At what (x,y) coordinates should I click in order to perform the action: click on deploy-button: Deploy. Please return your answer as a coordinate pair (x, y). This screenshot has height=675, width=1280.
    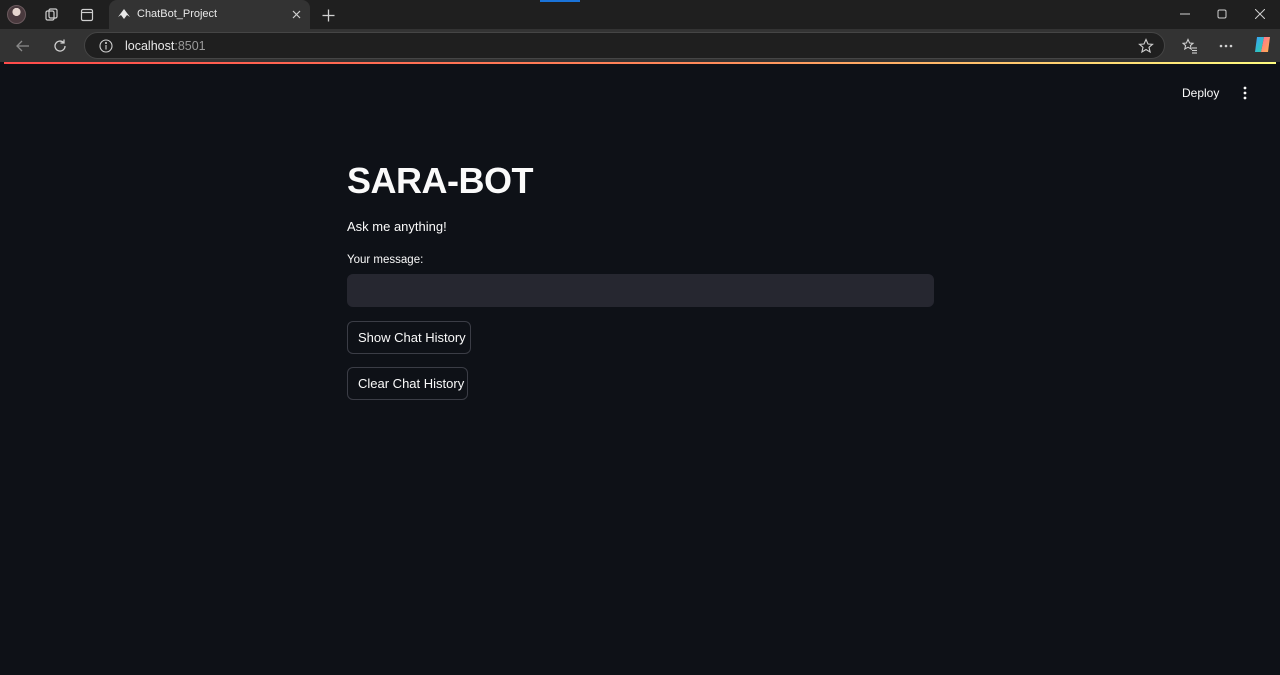
    Looking at the image, I should click on (1200, 93).